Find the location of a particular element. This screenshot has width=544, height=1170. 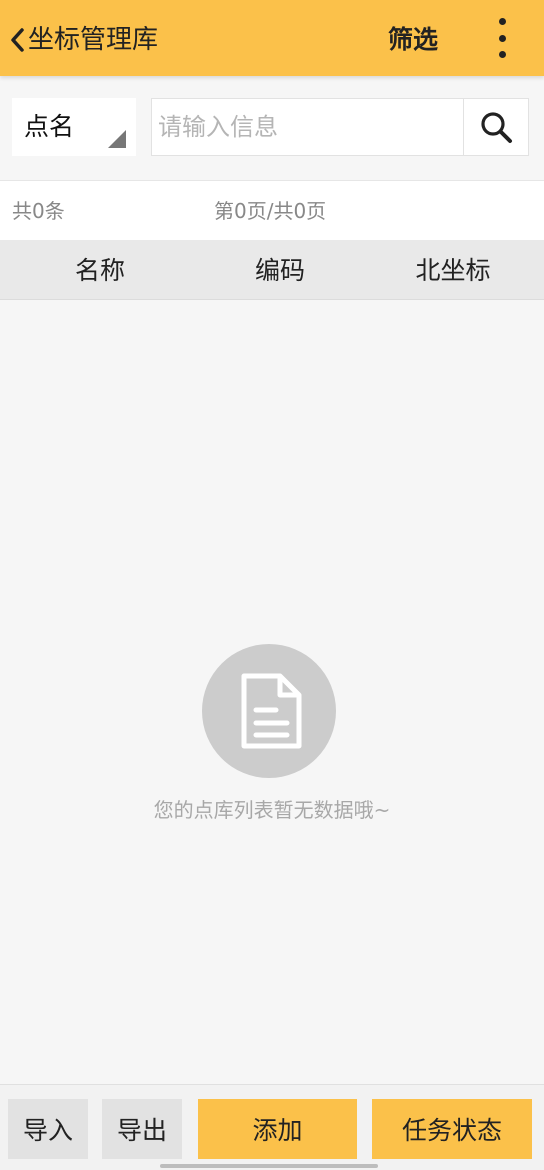

chevron-left-icon is located at coordinates (17, 40).